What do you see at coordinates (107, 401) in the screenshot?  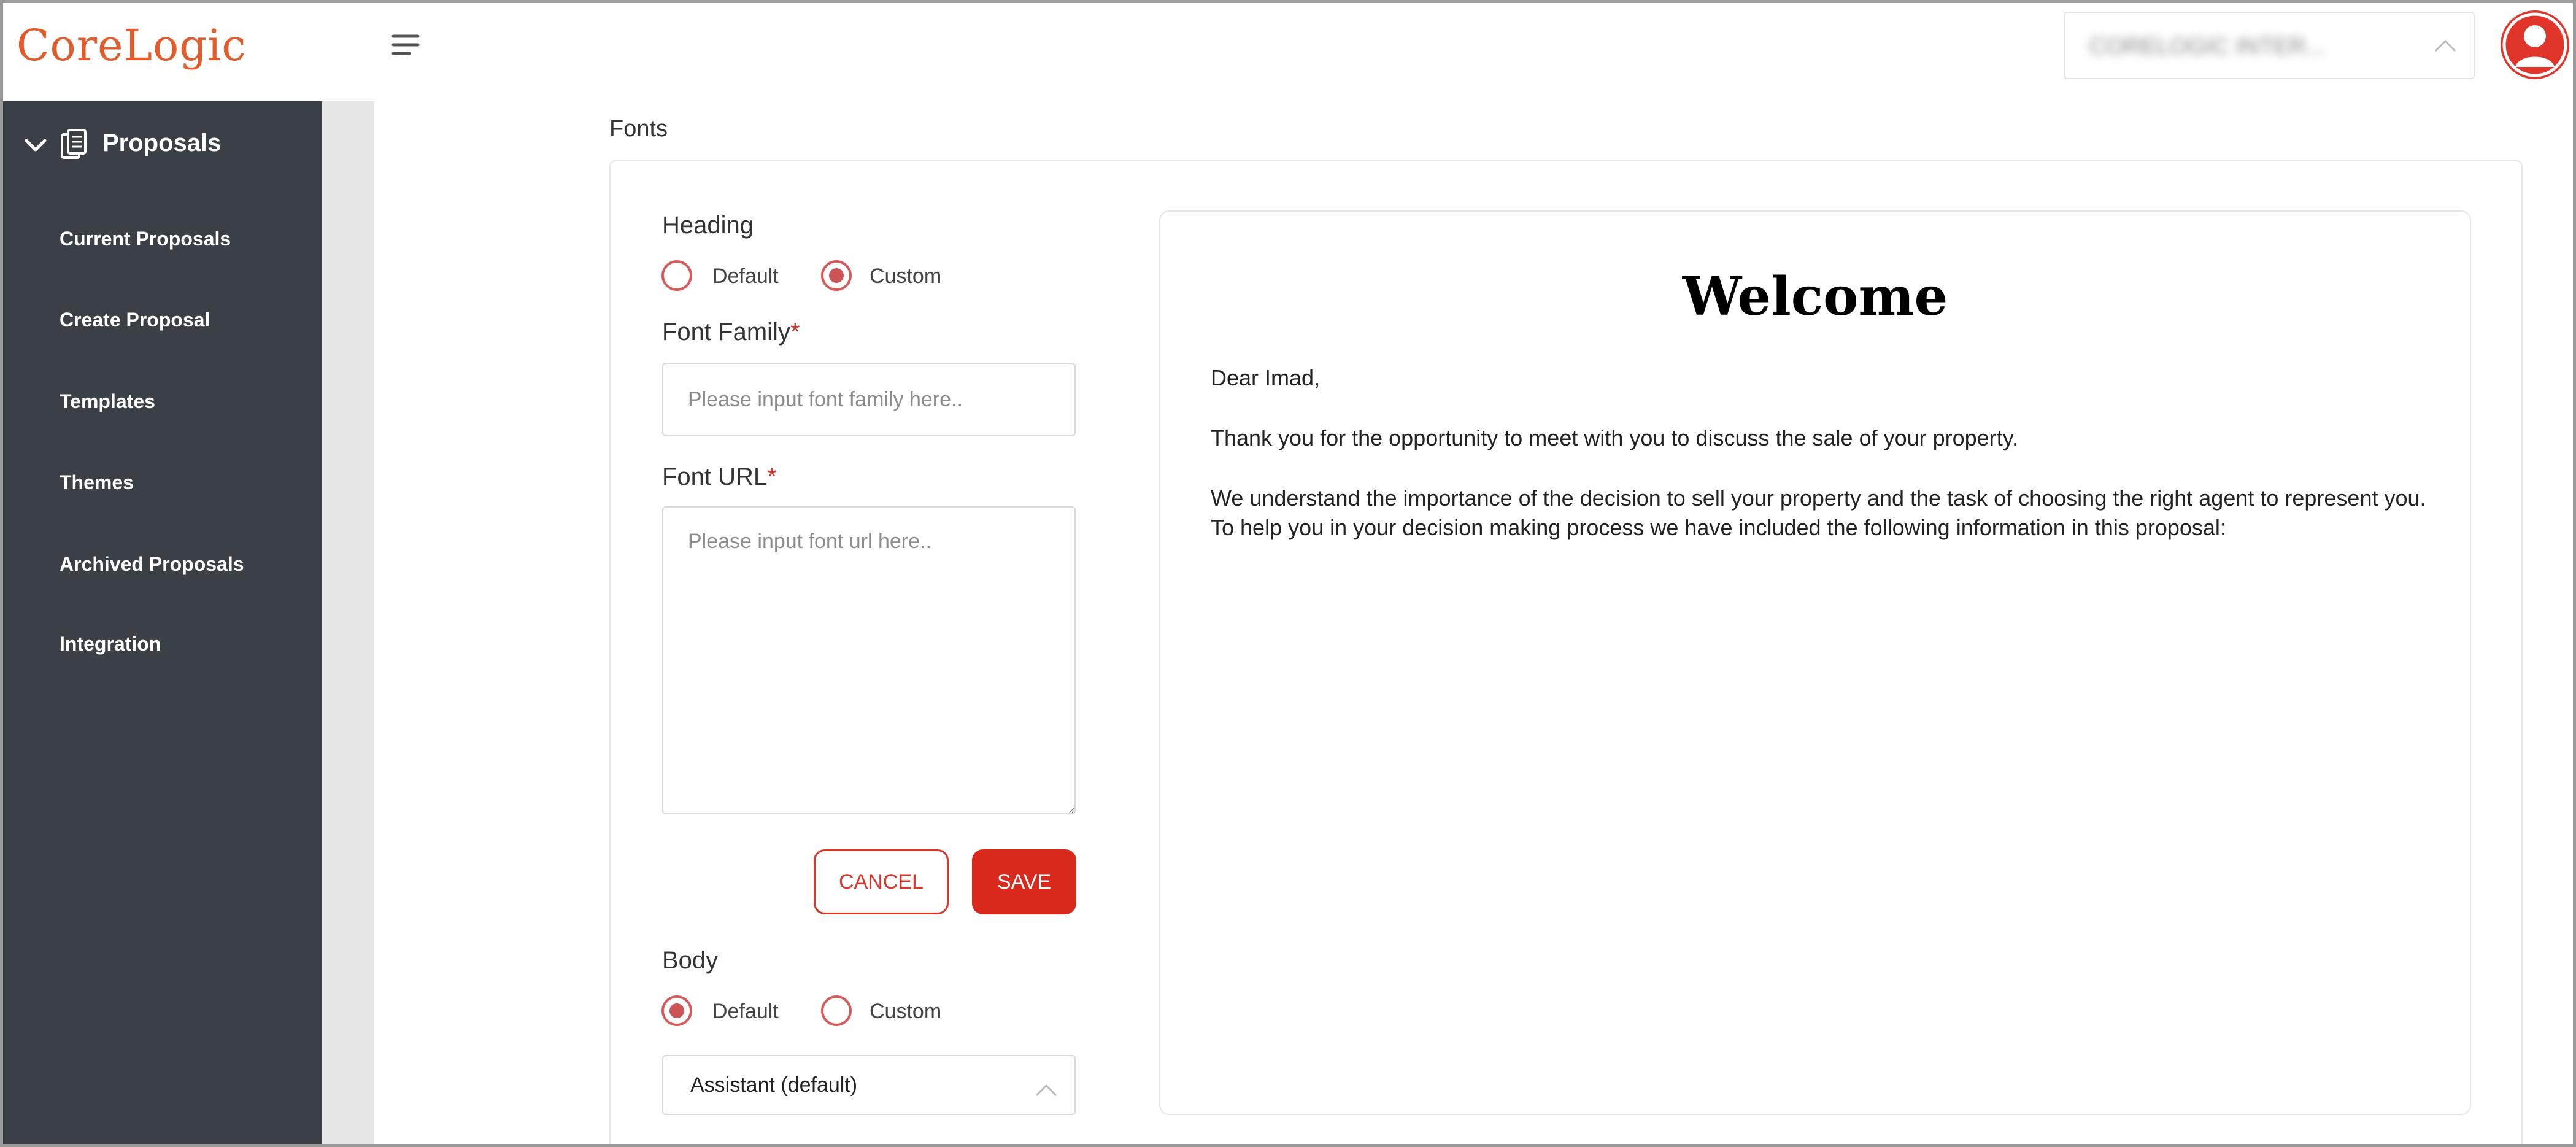 I see `sidebar-item-templates: Templates` at bounding box center [107, 401].